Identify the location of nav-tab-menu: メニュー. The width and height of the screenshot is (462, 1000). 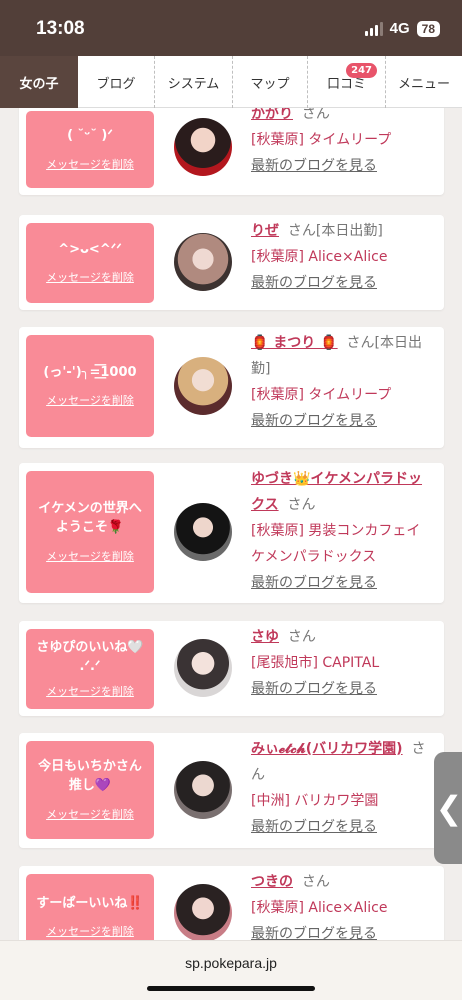
(424, 82).